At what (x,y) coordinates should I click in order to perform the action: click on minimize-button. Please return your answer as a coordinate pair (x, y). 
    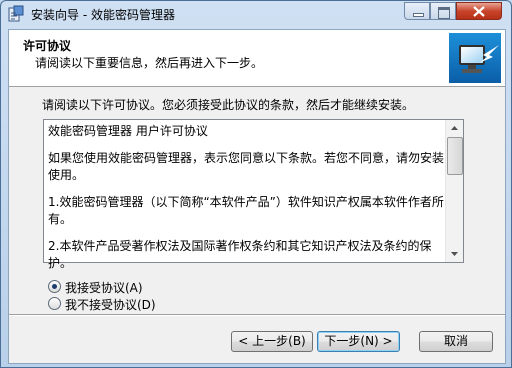
    Looking at the image, I should click on (417, 11).